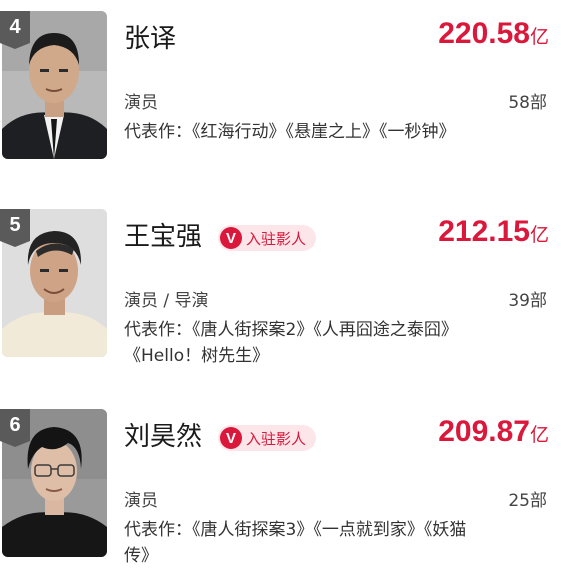  I want to click on box-office: 220.58亿, so click(493, 34).